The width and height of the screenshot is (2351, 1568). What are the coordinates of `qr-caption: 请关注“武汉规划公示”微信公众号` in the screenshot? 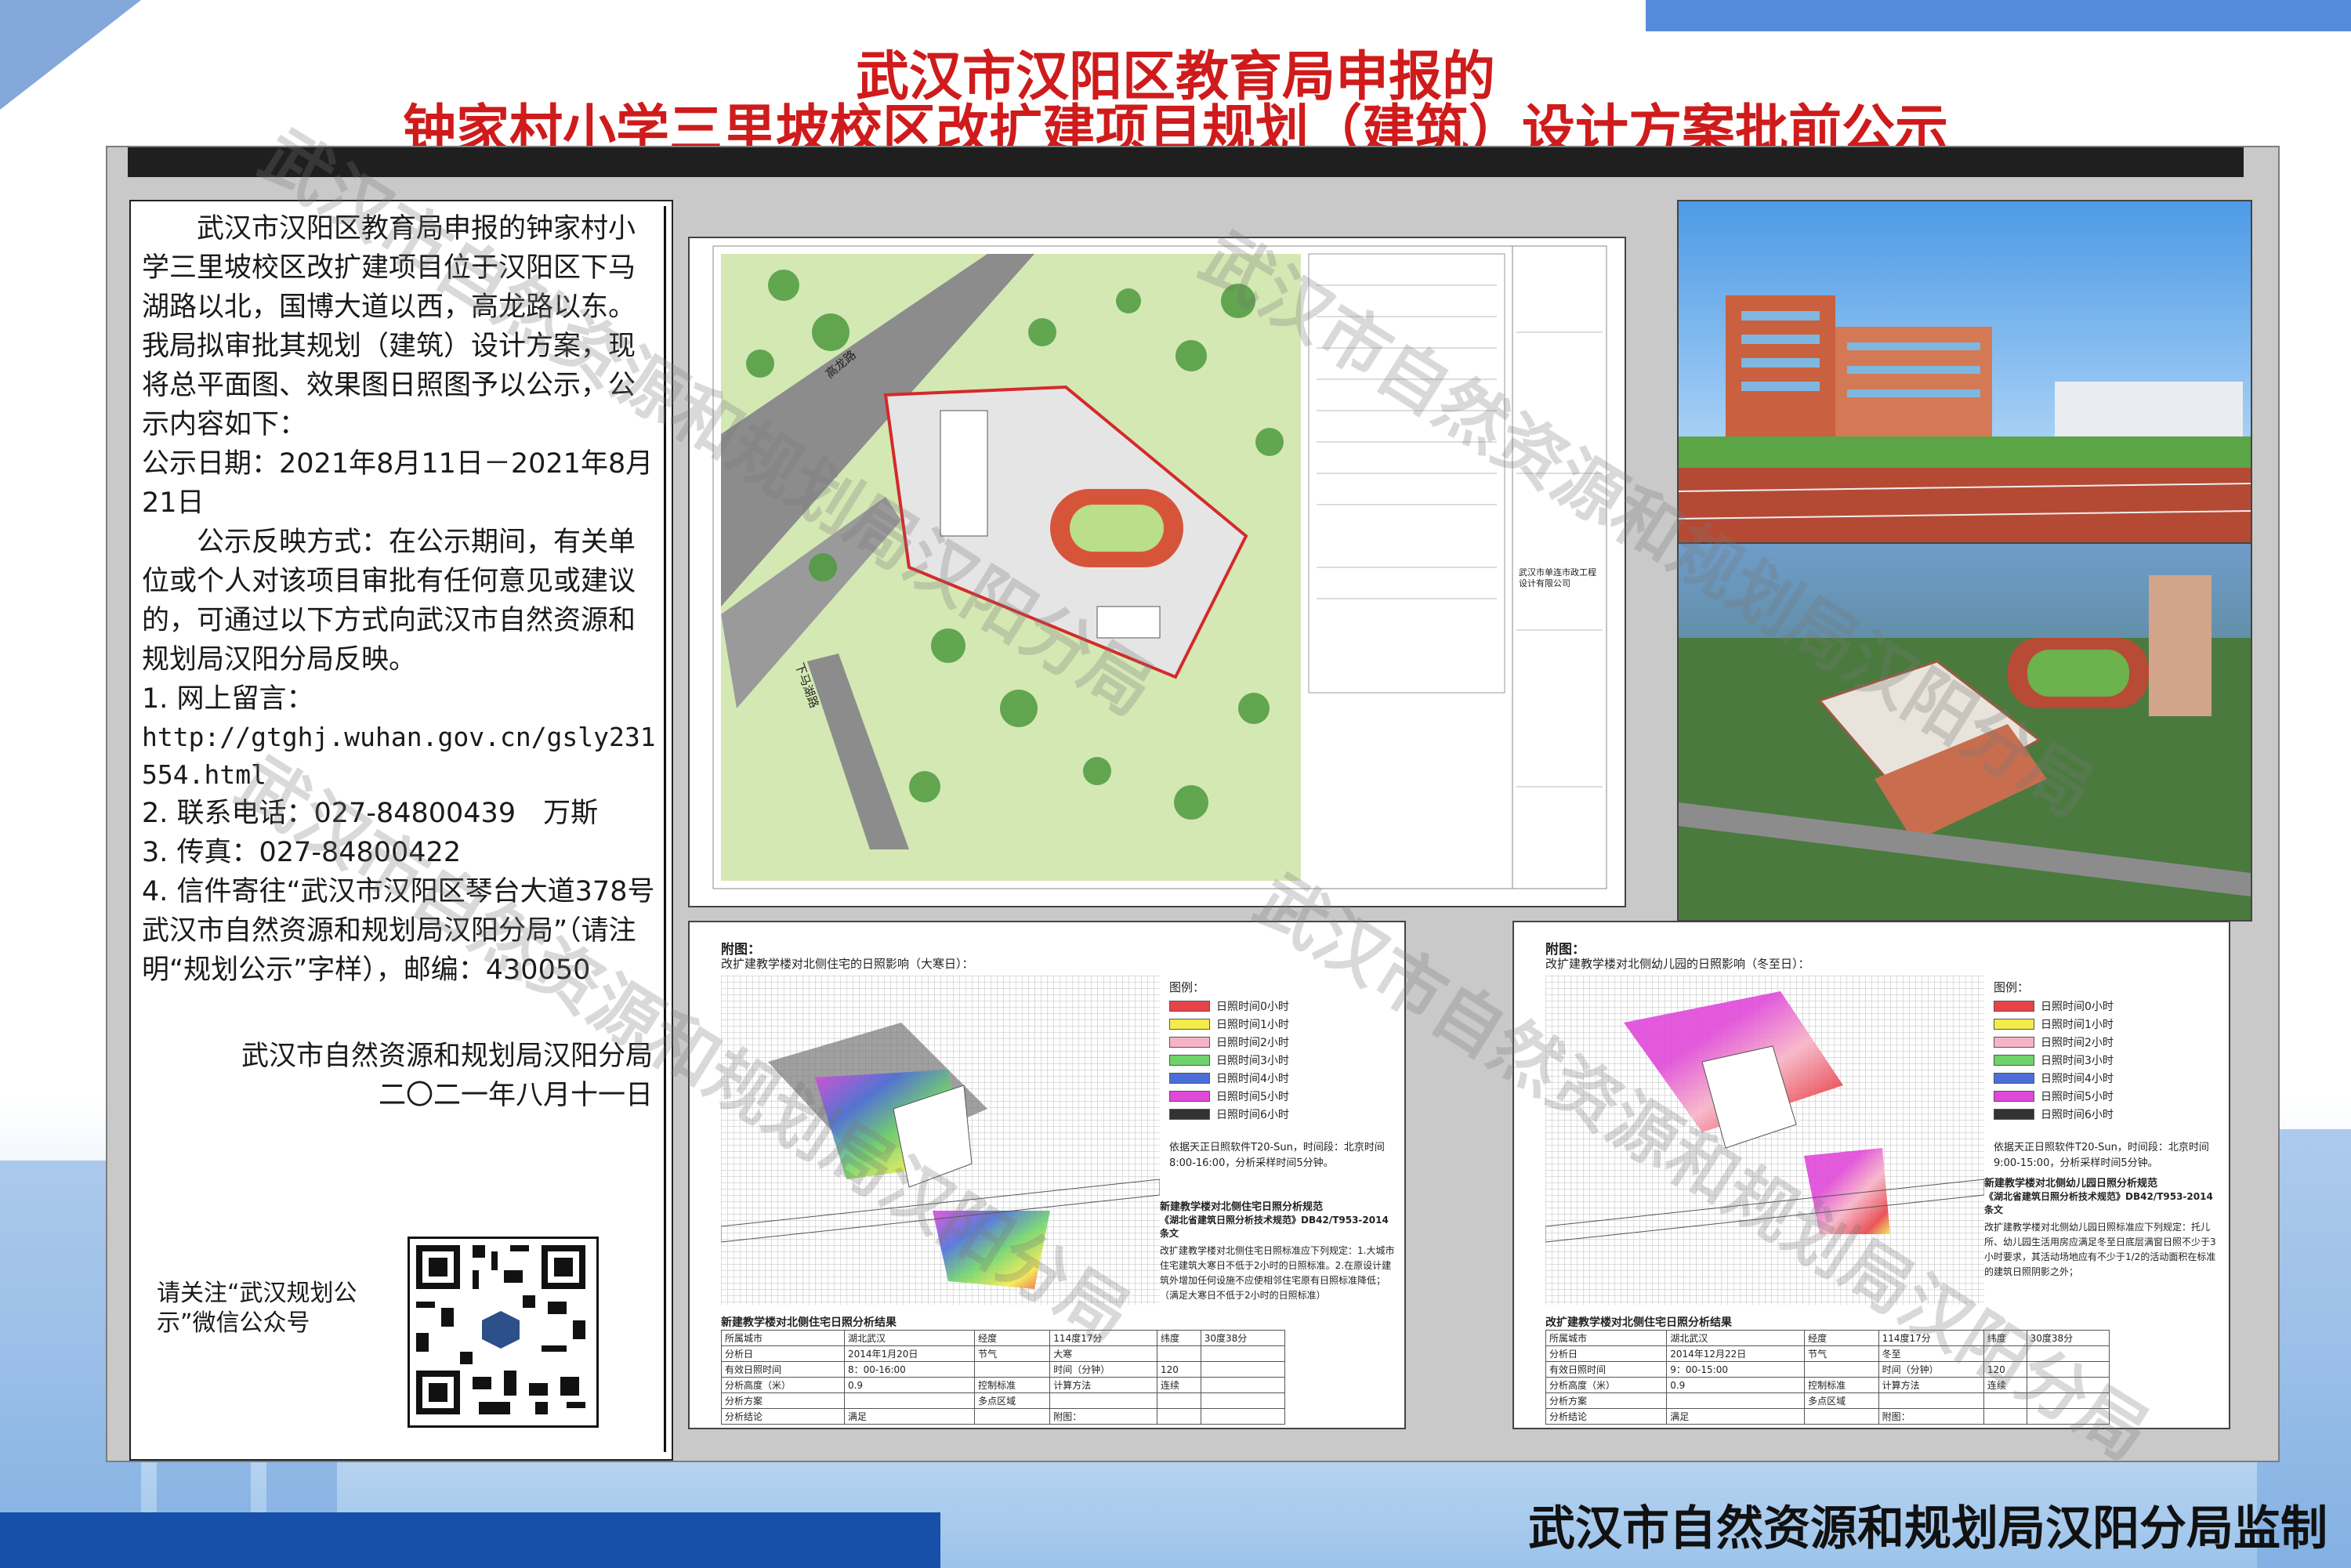 It's located at (257, 1309).